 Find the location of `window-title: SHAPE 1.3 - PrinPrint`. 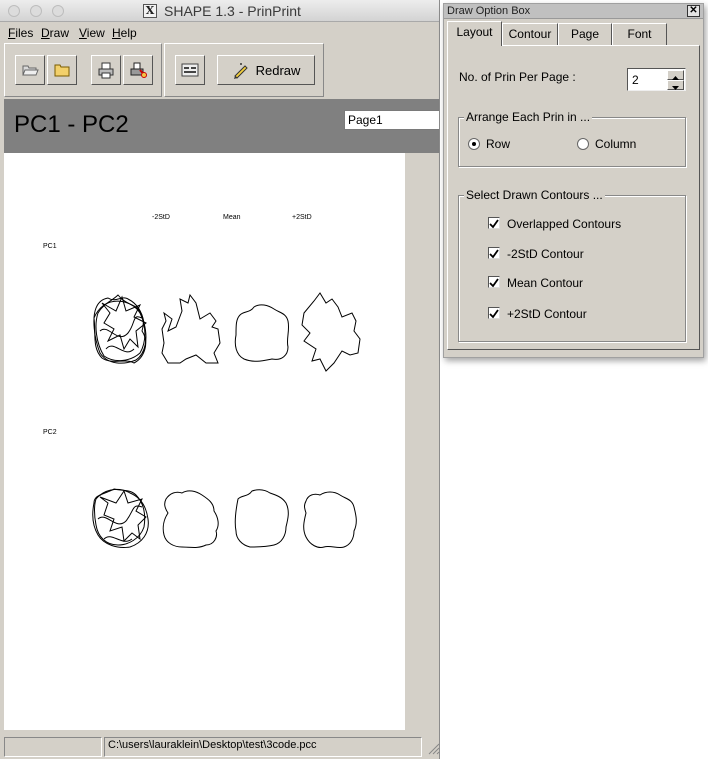

window-title: SHAPE 1.3 - PrinPrint is located at coordinates (232, 11).